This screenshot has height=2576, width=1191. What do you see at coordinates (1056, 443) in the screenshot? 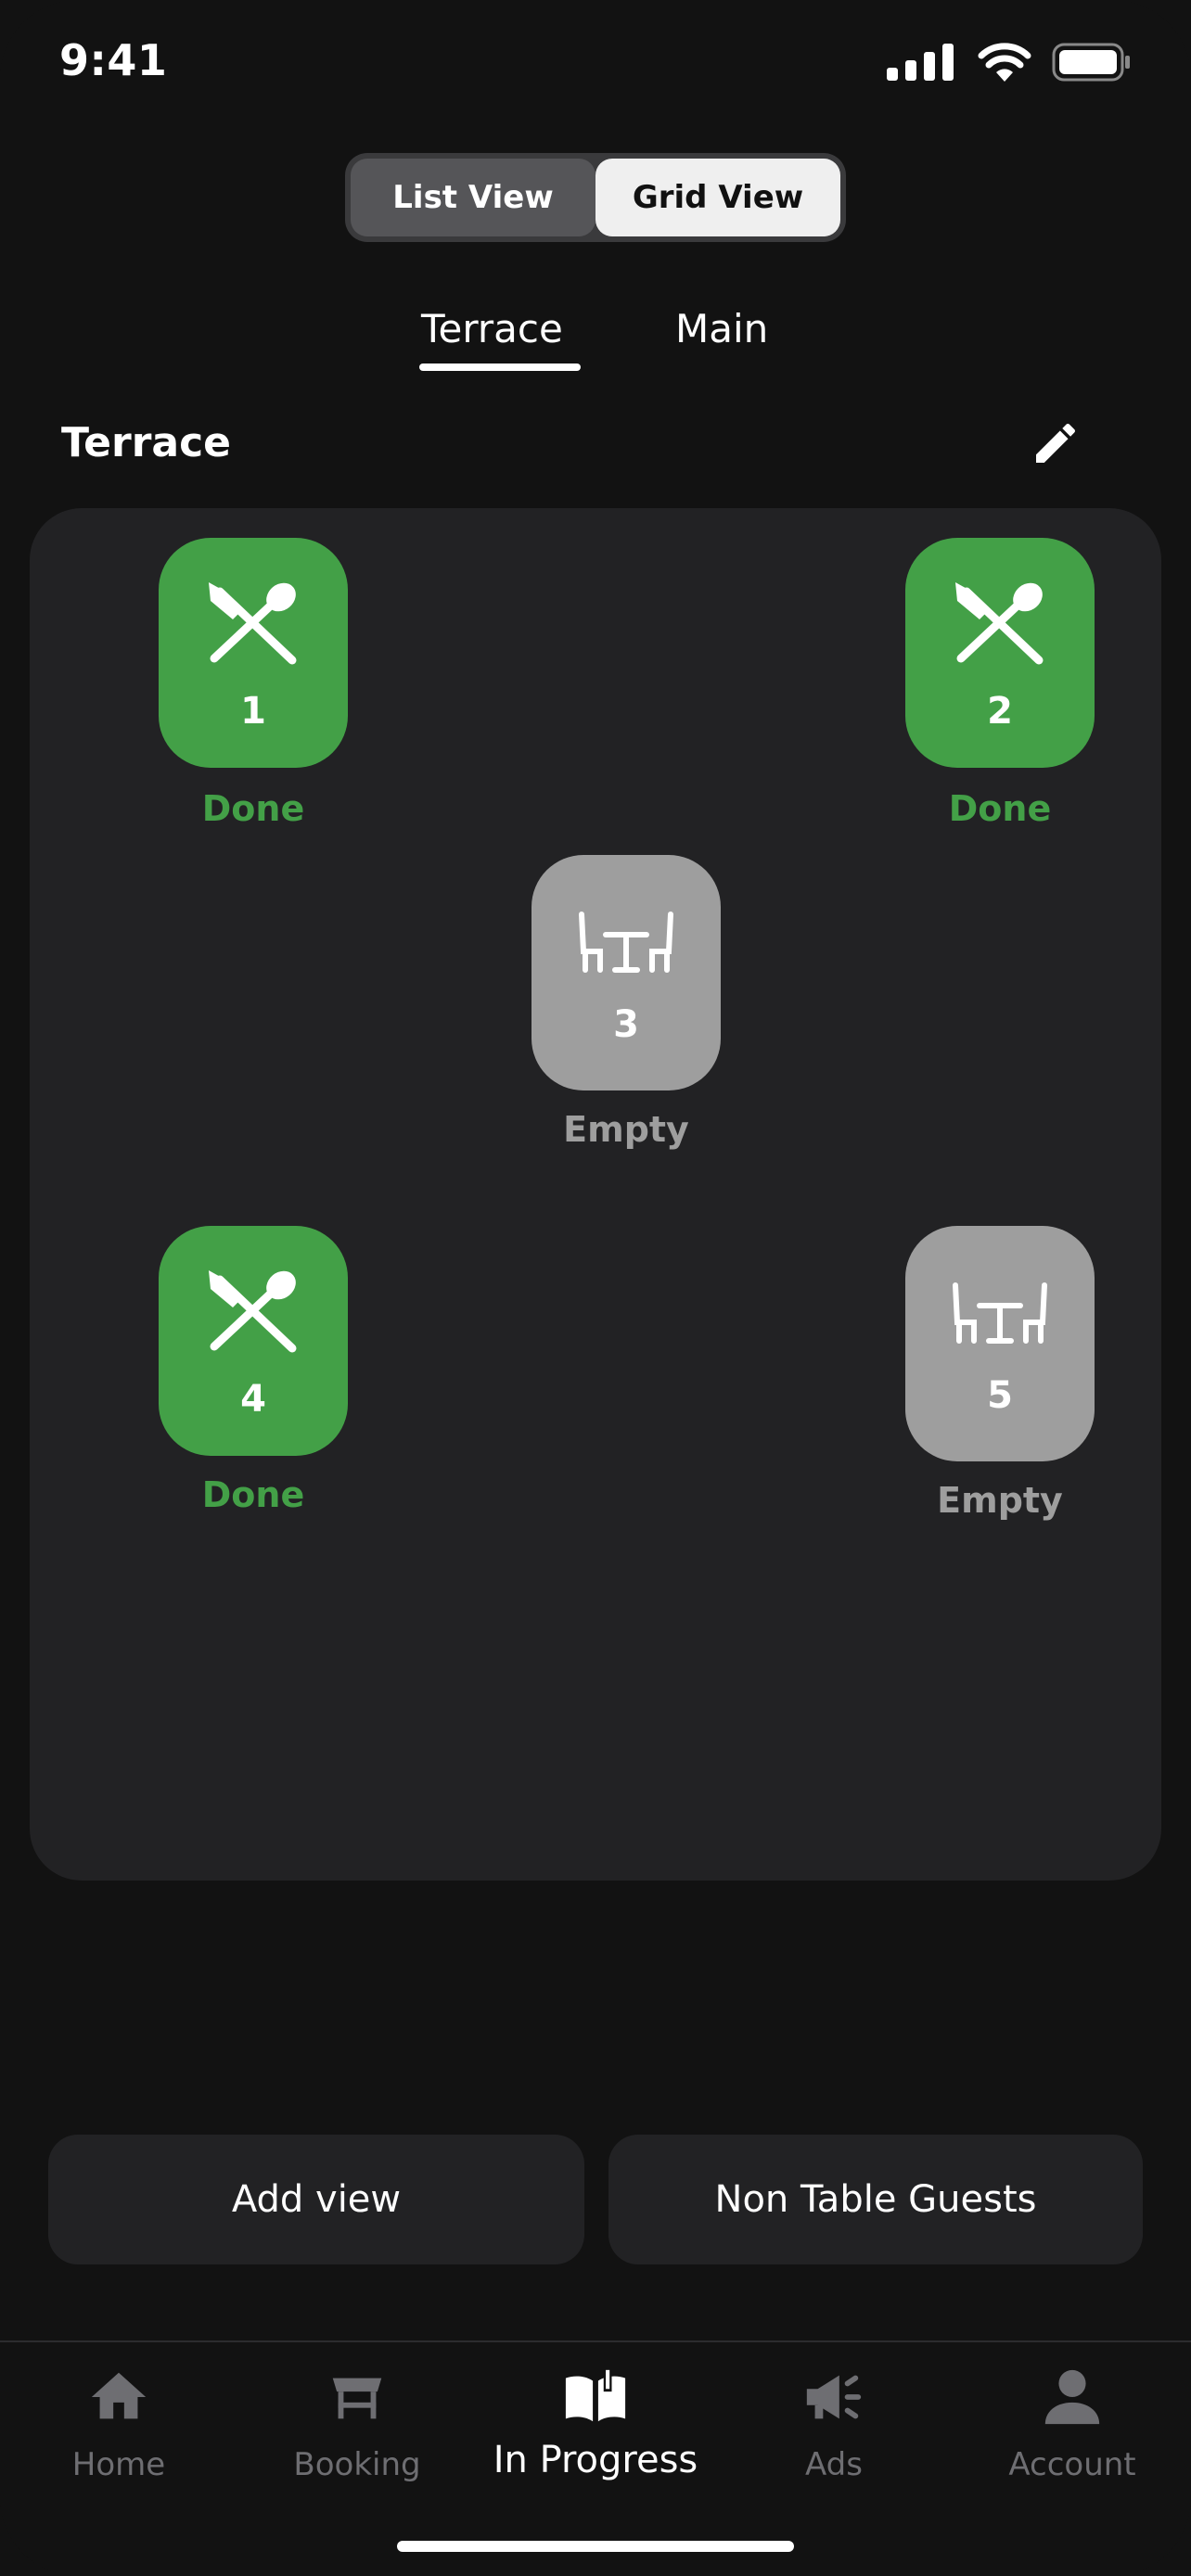
I see `edit-pencil-icon` at bounding box center [1056, 443].